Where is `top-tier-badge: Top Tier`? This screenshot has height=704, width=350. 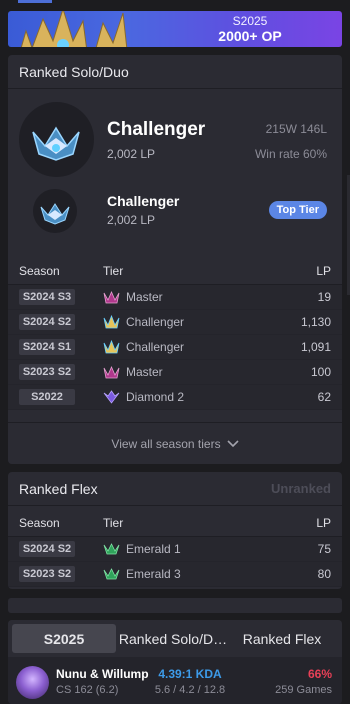 top-tier-badge: Top Tier is located at coordinates (297, 210).